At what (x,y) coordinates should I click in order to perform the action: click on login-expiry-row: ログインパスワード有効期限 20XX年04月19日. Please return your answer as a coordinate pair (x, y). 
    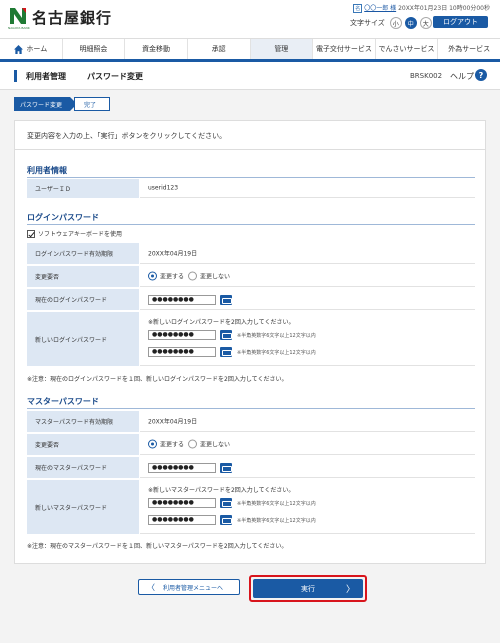
    Looking at the image, I should click on (251, 254).